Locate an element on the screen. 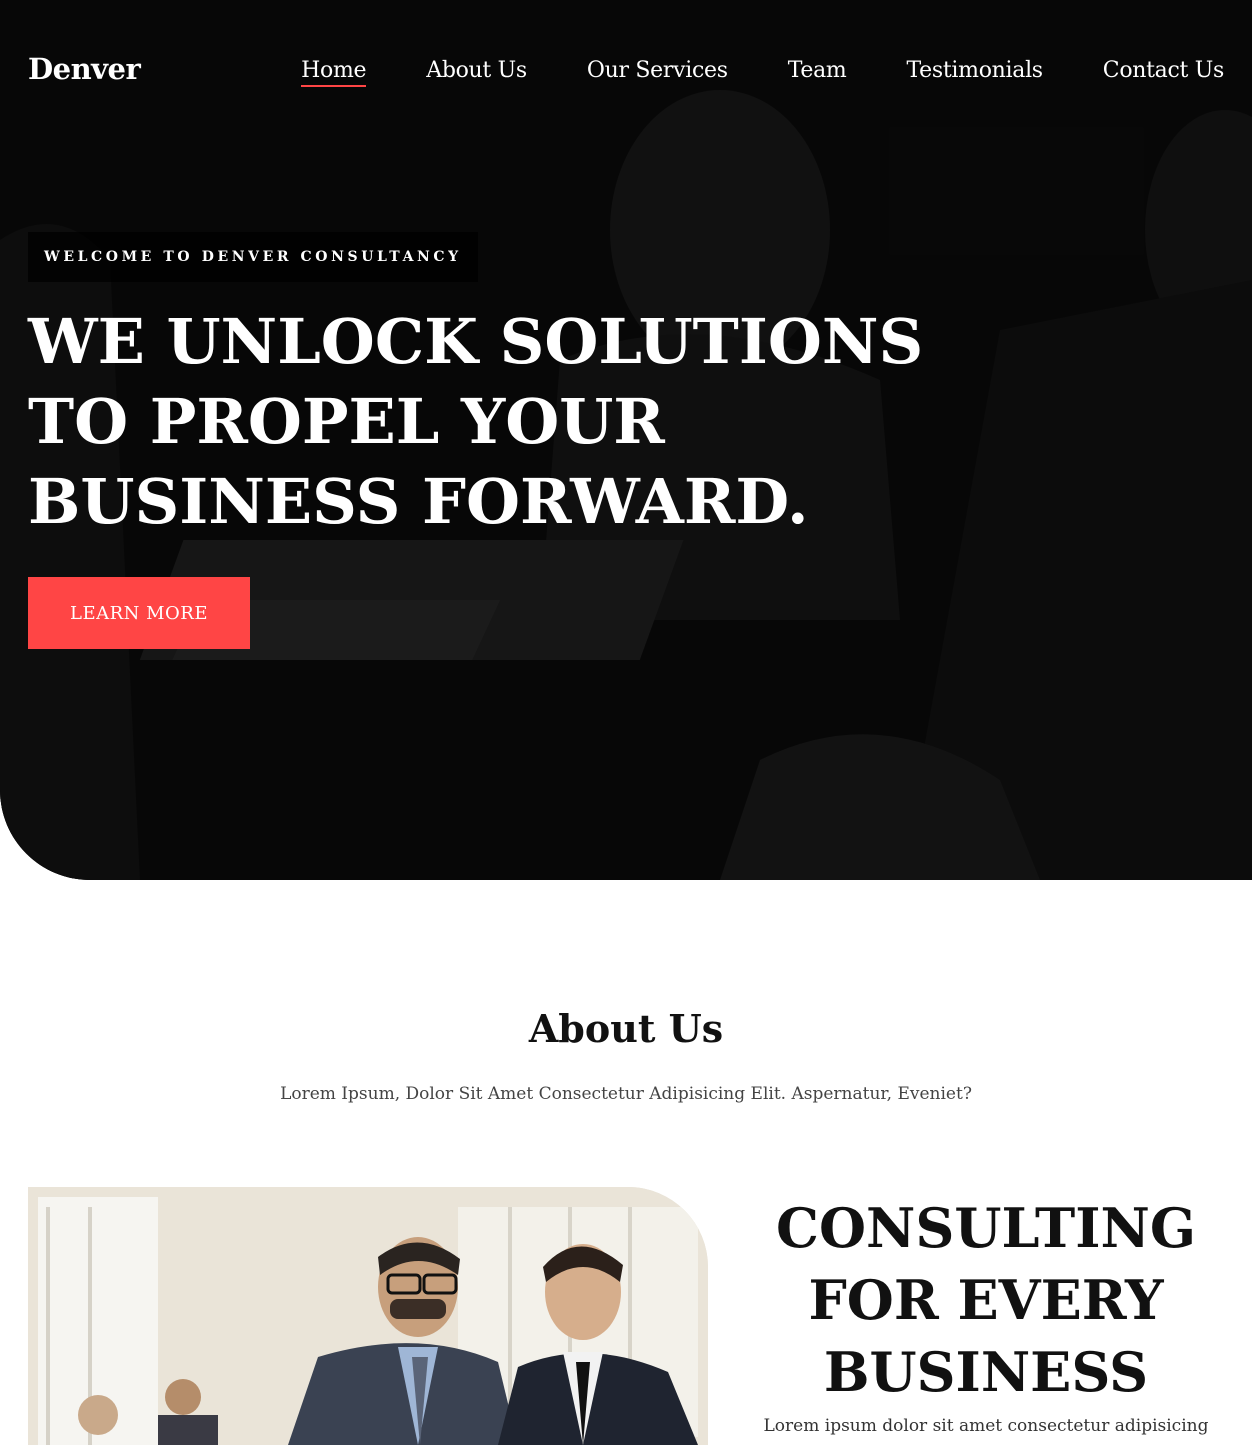 The image size is (1252, 1445). nav-item-contact-us: Contact Us is located at coordinates (1164, 72).